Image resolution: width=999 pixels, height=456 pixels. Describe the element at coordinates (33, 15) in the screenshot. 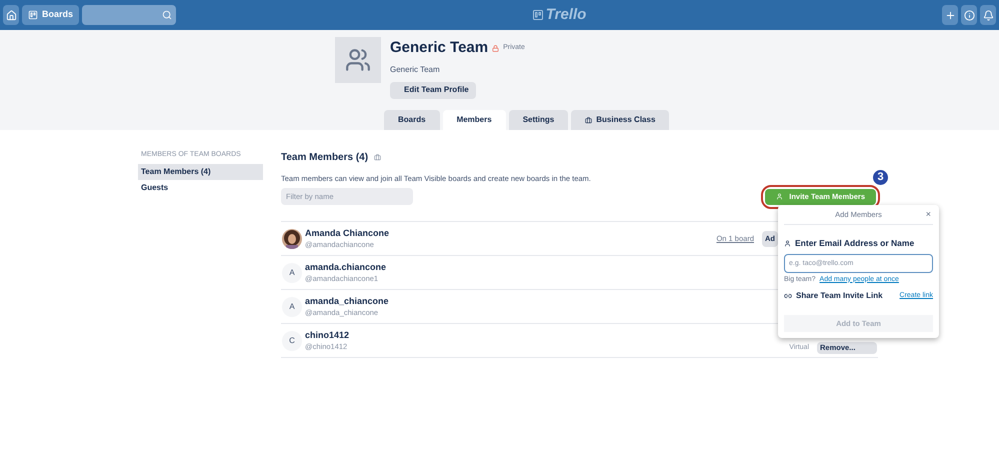

I see `board-icon` at that location.